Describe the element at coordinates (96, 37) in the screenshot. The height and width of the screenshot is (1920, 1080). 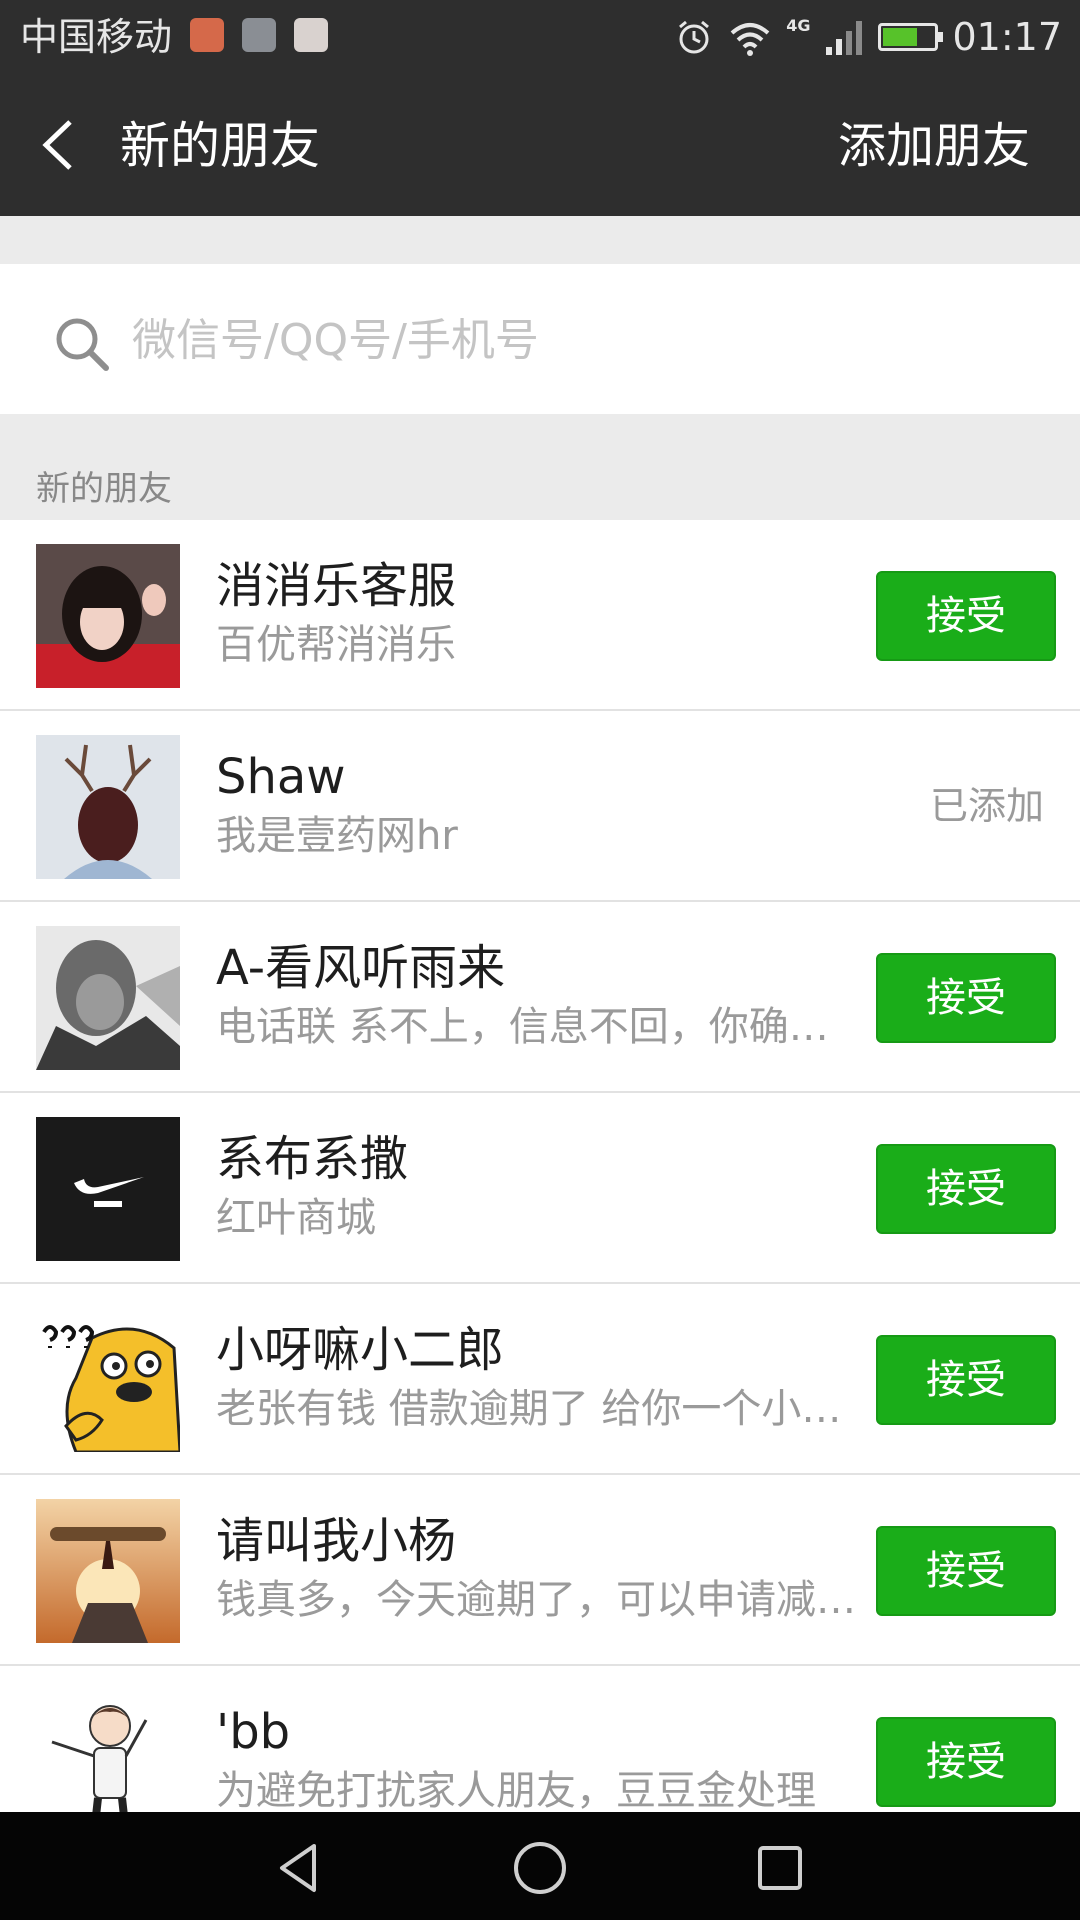
I see `carrier-name: 中国移动` at that location.